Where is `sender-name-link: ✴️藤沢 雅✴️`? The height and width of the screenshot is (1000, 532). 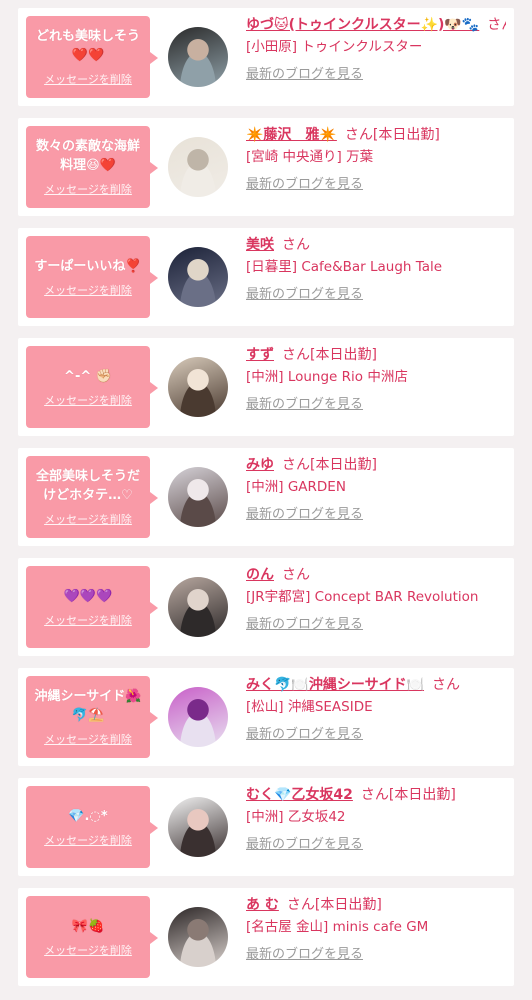 sender-name-link: ✴️藤沢 雅✴️ is located at coordinates (291, 135).